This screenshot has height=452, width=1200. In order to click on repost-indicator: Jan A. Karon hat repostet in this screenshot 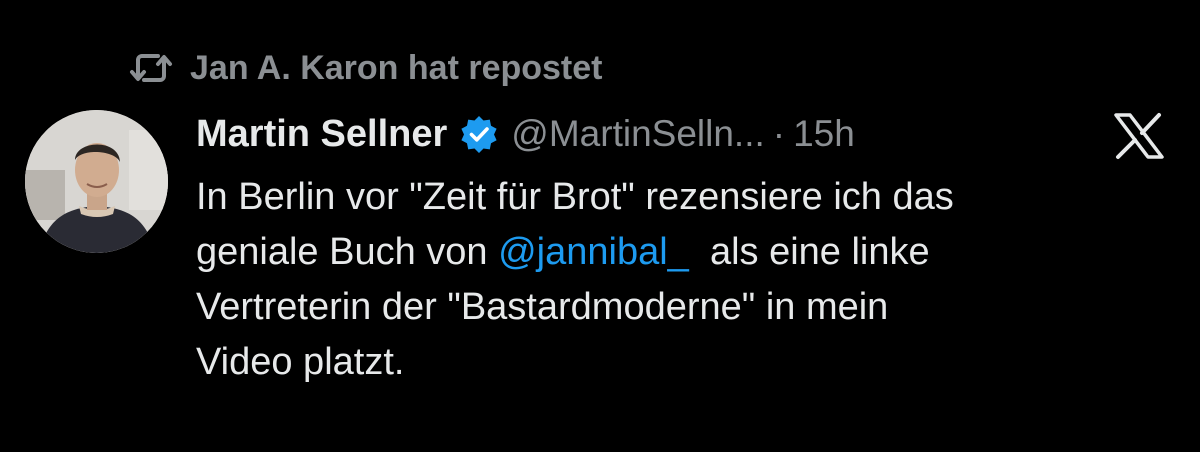, I will do `click(365, 68)`.